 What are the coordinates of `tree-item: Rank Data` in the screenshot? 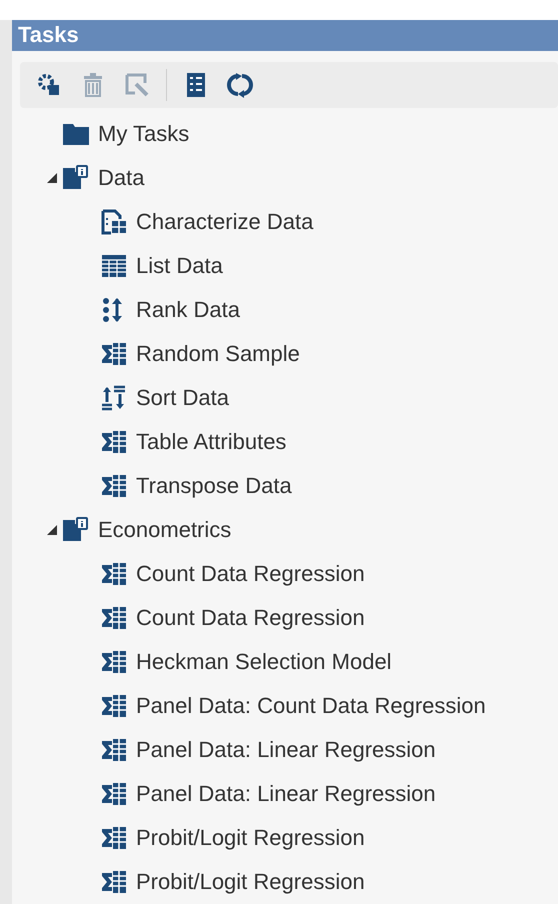 It's located at (188, 310).